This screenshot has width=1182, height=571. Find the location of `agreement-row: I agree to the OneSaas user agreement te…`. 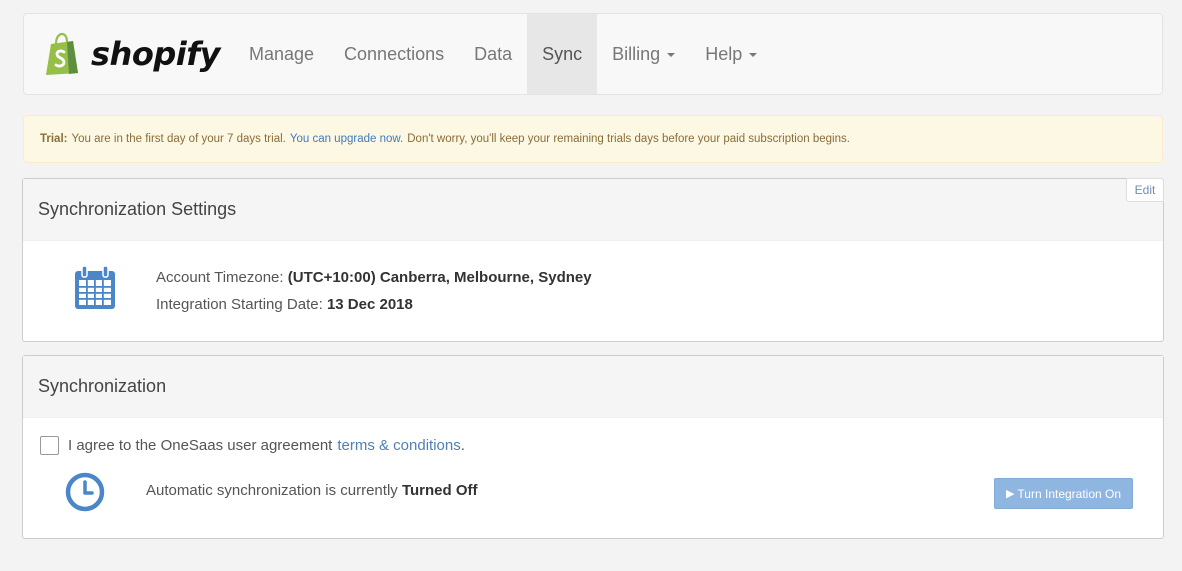

agreement-row: I agree to the OneSaas user agreement te… is located at coordinates (252, 445).